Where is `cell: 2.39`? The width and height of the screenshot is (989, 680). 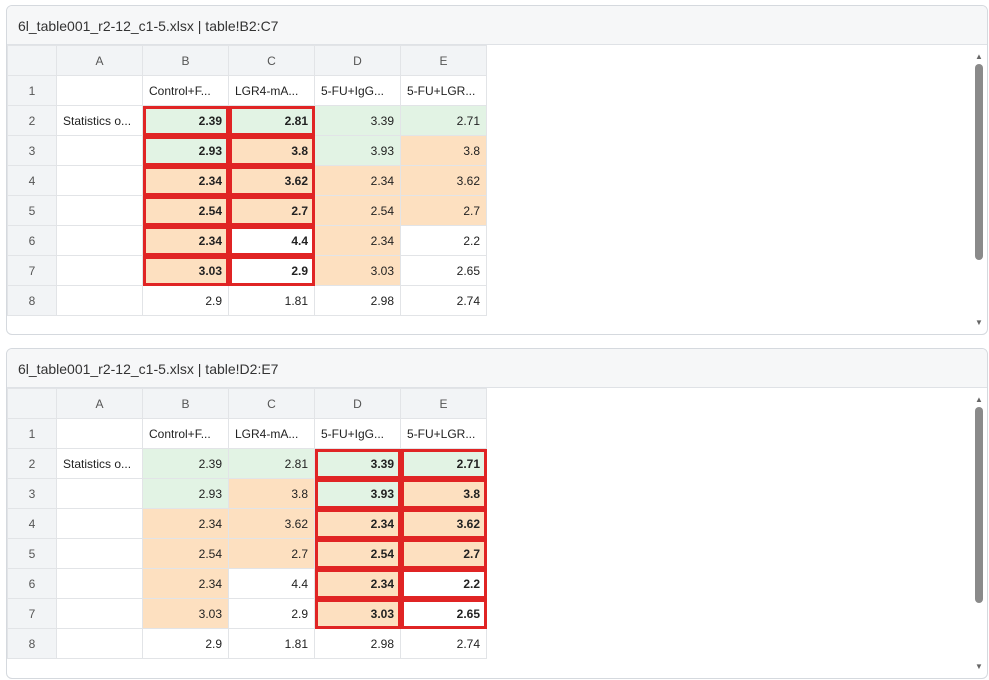 cell: 2.39 is located at coordinates (185, 463).